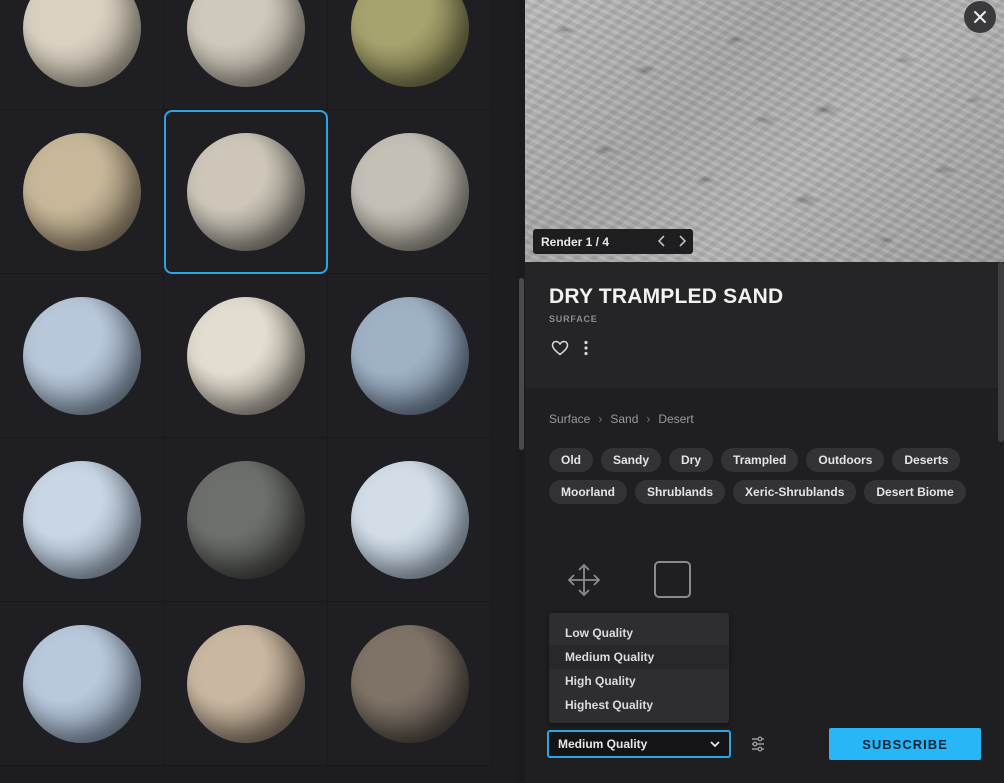  What do you see at coordinates (639, 657) in the screenshot?
I see `quality-option-medium: Medium Quality` at bounding box center [639, 657].